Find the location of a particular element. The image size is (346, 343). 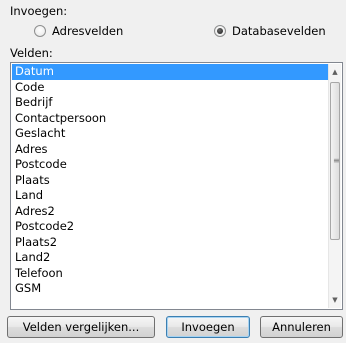

scroll-up-arrow-icon: ▲ is located at coordinates (335, 72).